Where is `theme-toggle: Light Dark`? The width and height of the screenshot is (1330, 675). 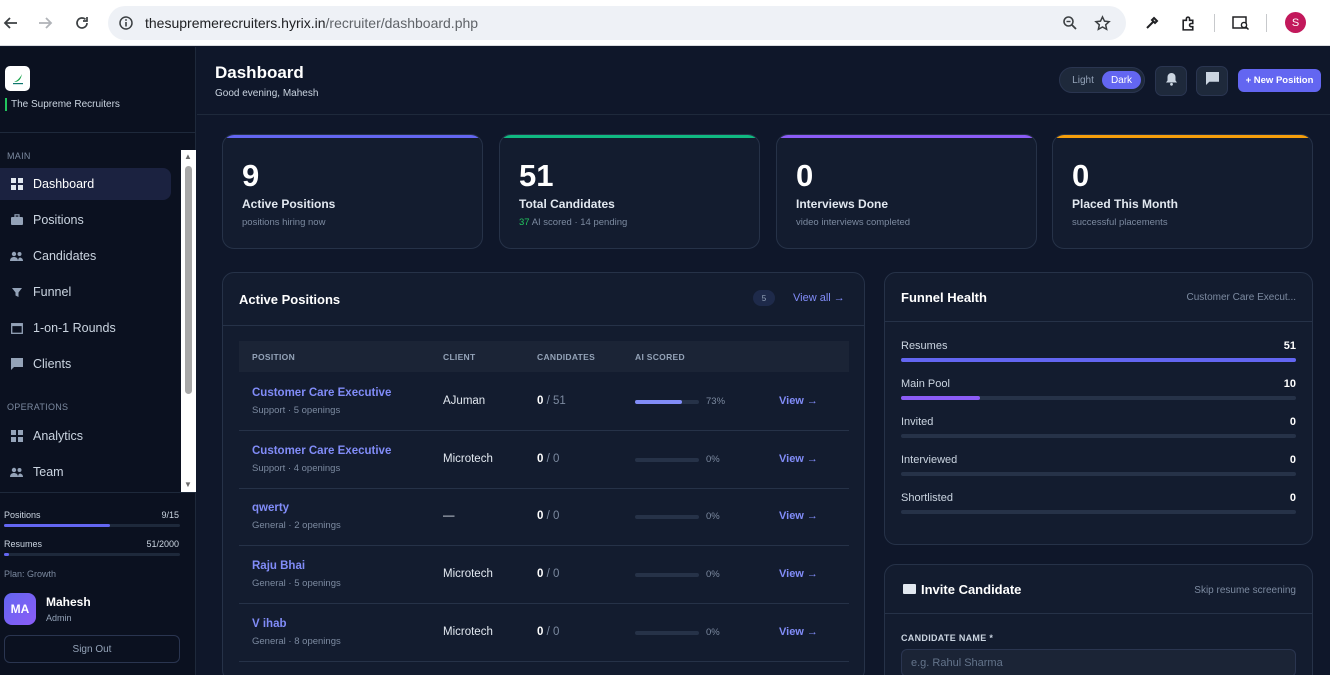
theme-toggle: Light Dark is located at coordinates (1102, 80).